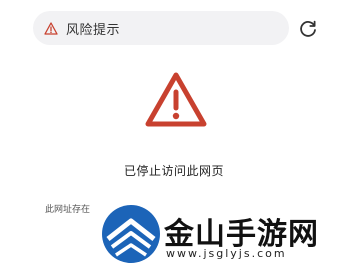 The height and width of the screenshot is (267, 348). Describe the element at coordinates (176, 99) in the screenshot. I see `warning-triangle-icon` at that location.